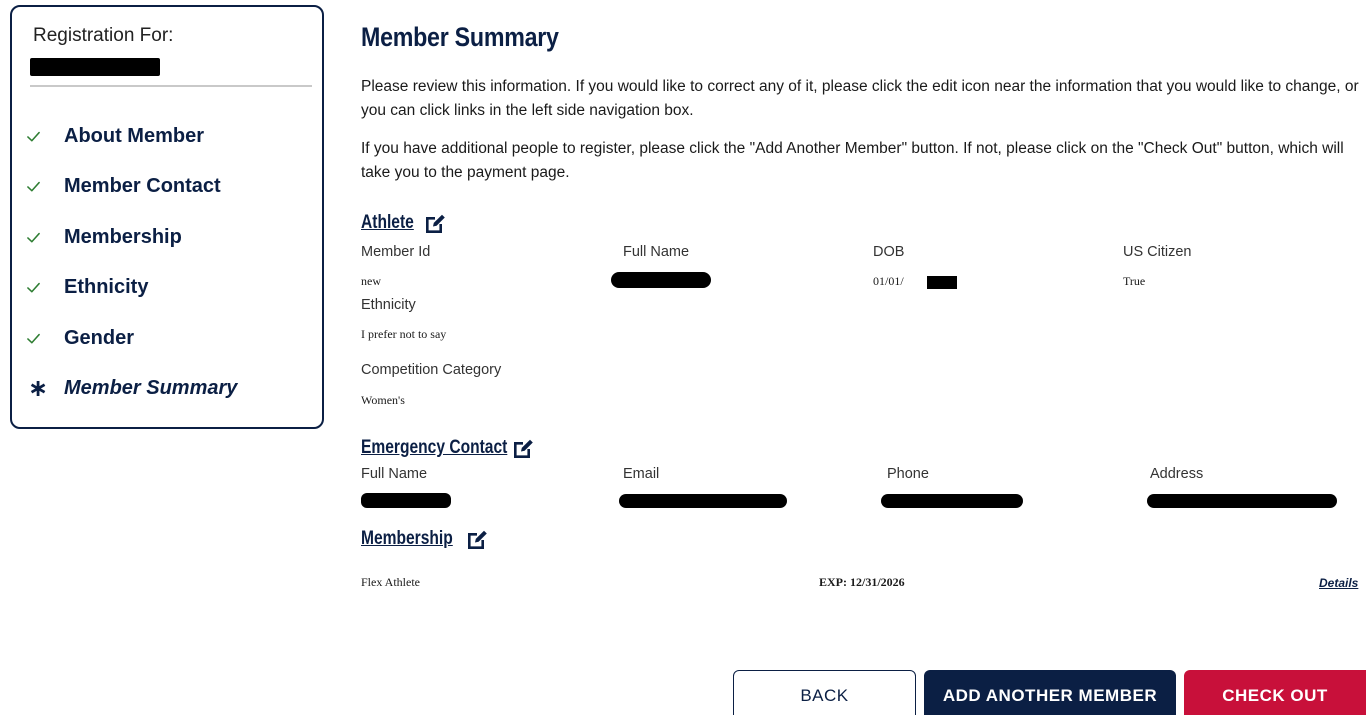 The height and width of the screenshot is (715, 1366). I want to click on sidebar-item-label: About Member, so click(134, 135).